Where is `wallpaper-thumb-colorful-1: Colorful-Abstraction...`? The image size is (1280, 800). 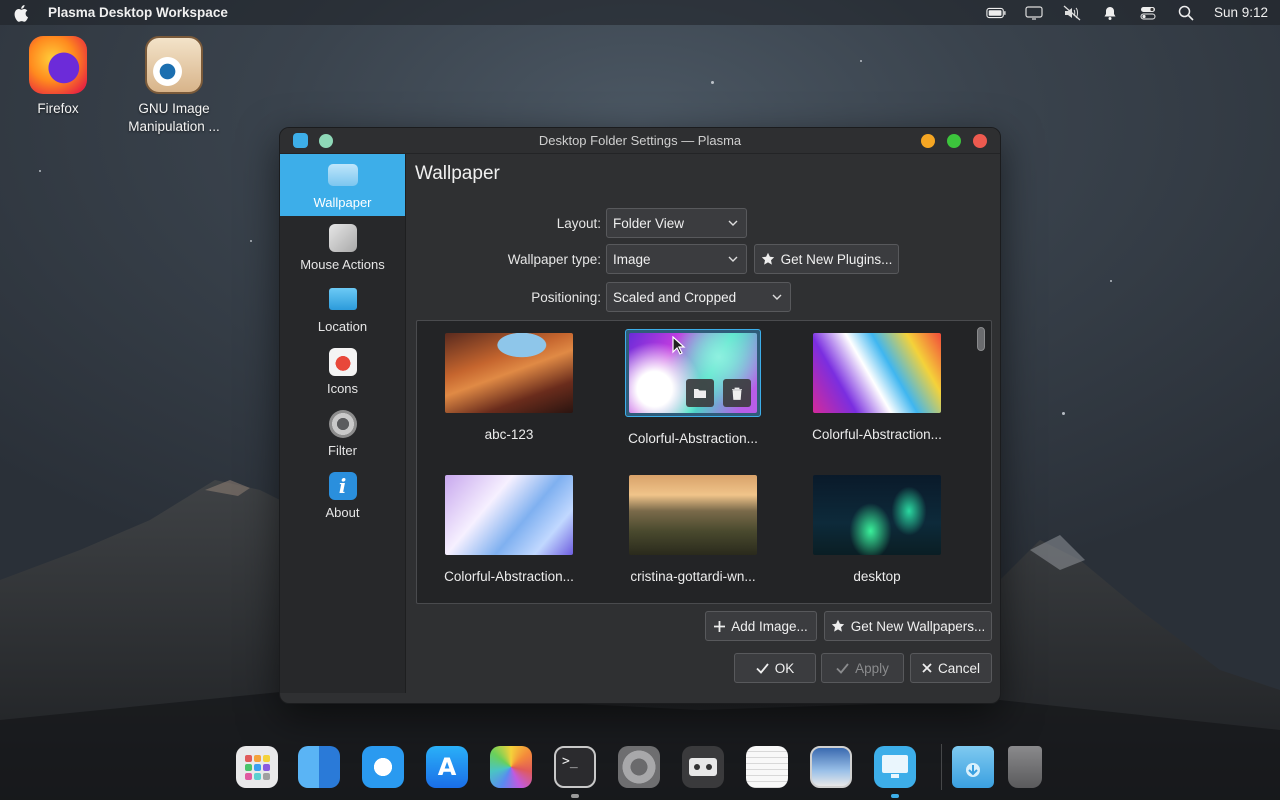
wallpaper-thumb-colorful-1: Colorful-Abstraction... is located at coordinates (693, 387).